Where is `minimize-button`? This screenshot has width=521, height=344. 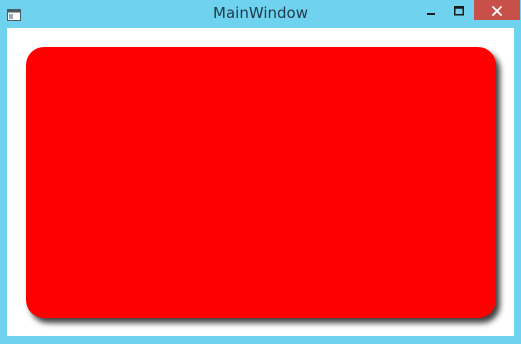 minimize-button is located at coordinates (431, 10).